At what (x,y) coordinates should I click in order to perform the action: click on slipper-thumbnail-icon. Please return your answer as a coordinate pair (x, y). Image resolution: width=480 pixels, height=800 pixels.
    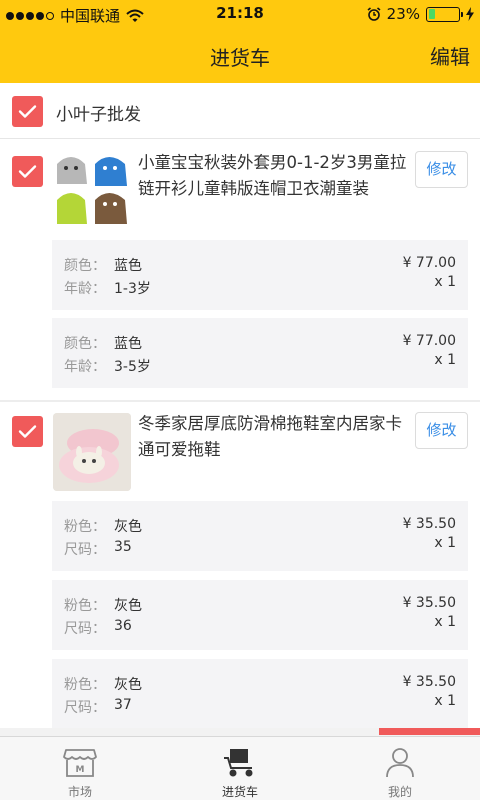
    Looking at the image, I should click on (92, 452).